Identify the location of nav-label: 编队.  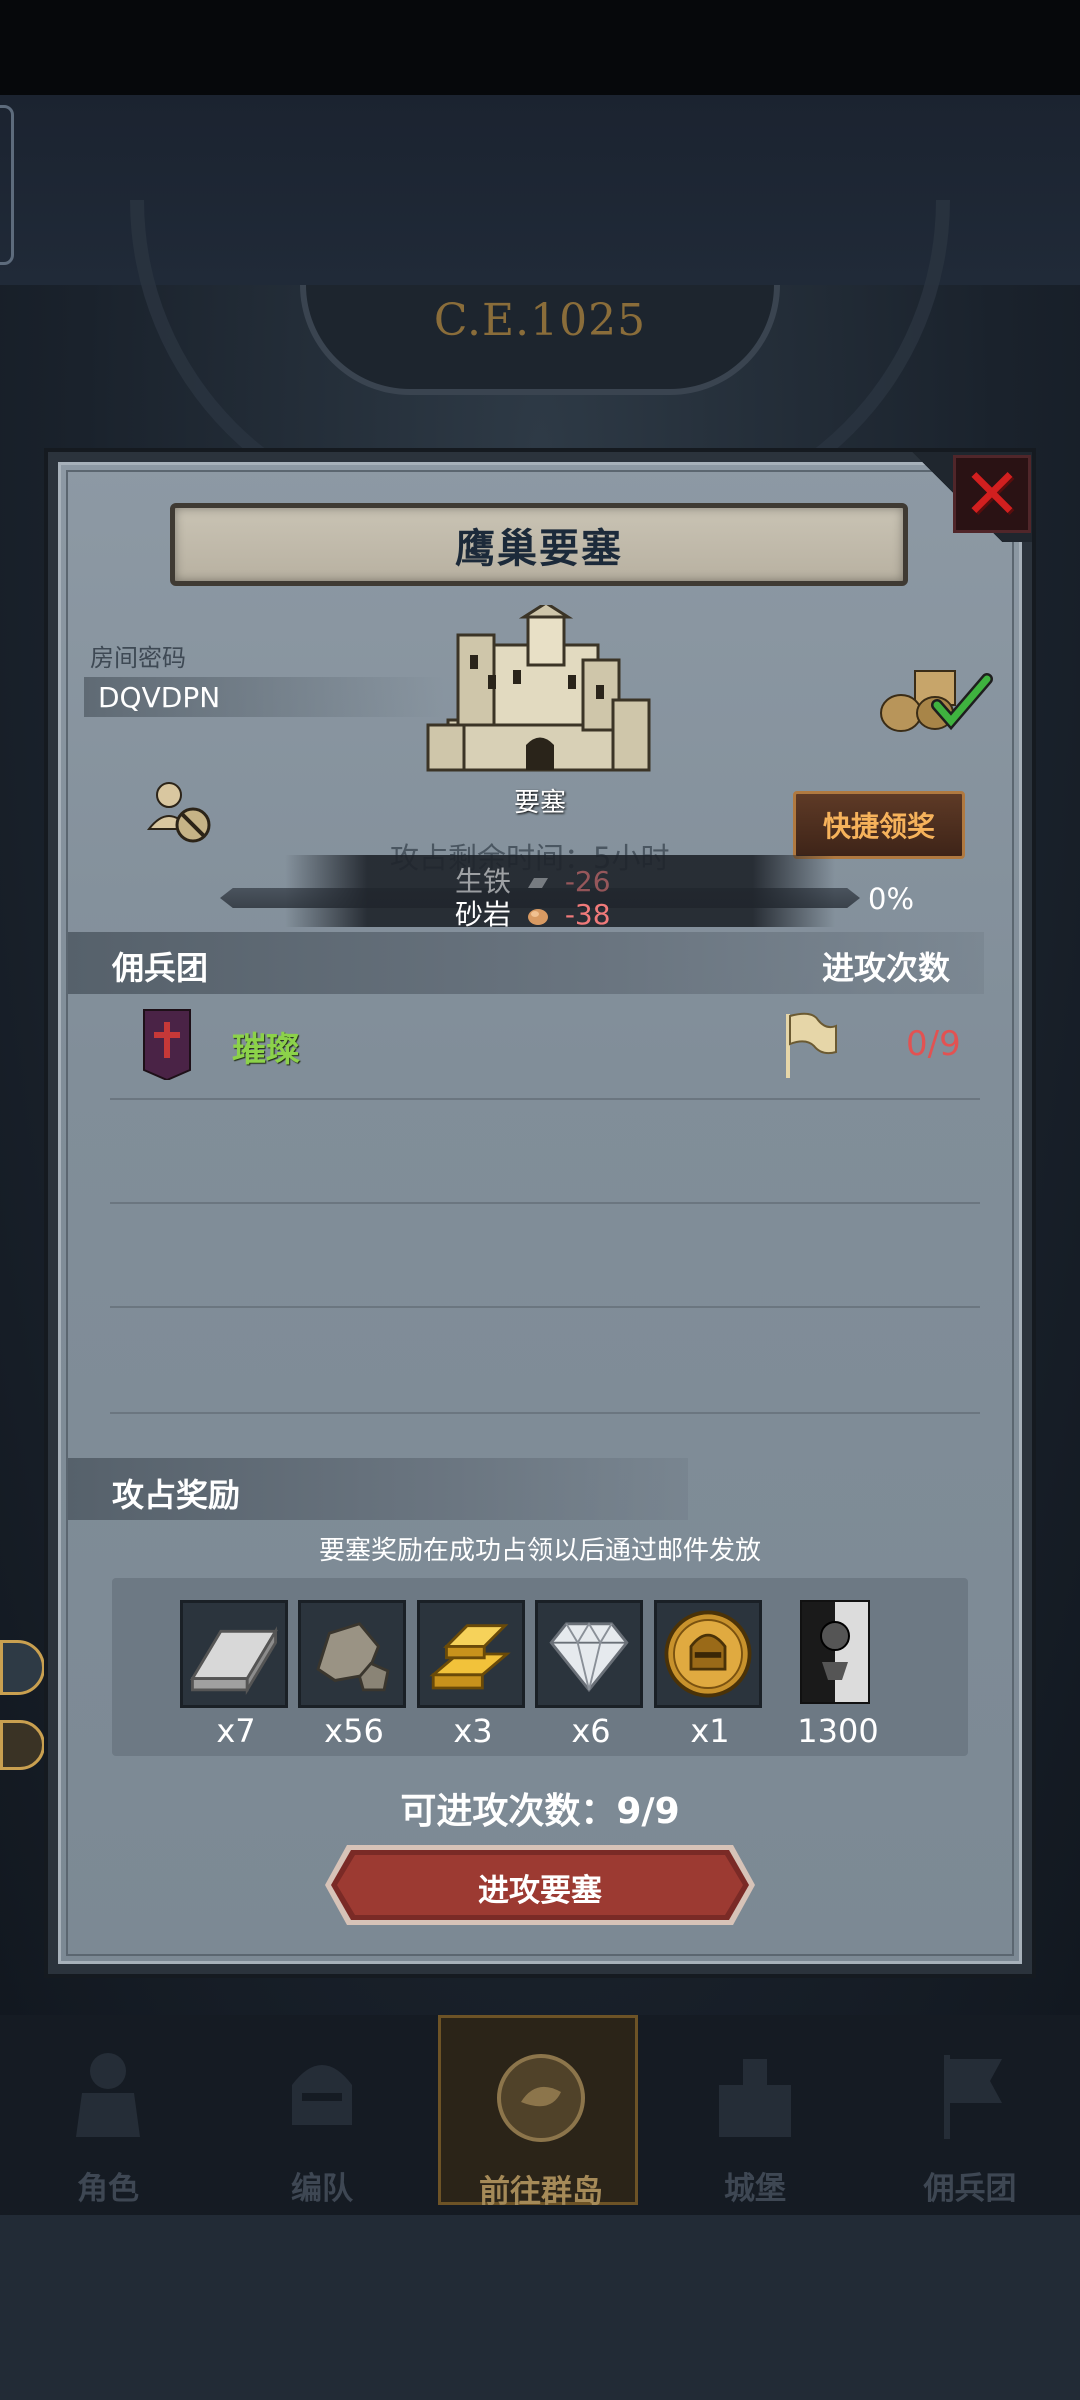
(322, 2189).